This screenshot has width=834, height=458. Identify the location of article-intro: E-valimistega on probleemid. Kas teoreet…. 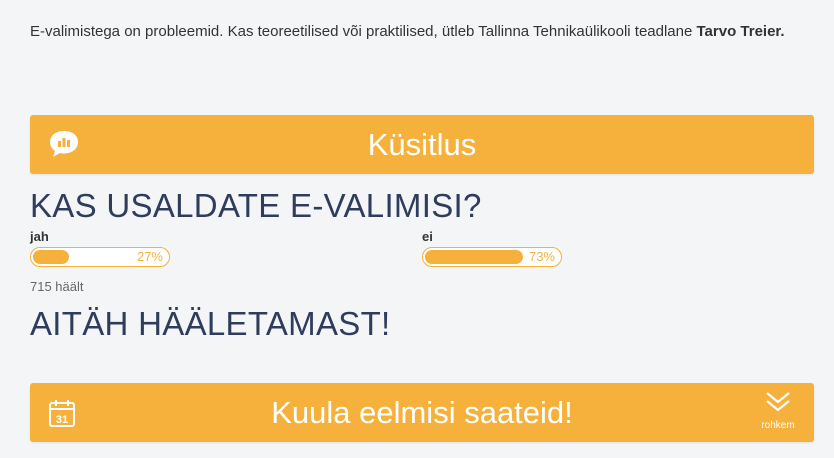
(420, 31).